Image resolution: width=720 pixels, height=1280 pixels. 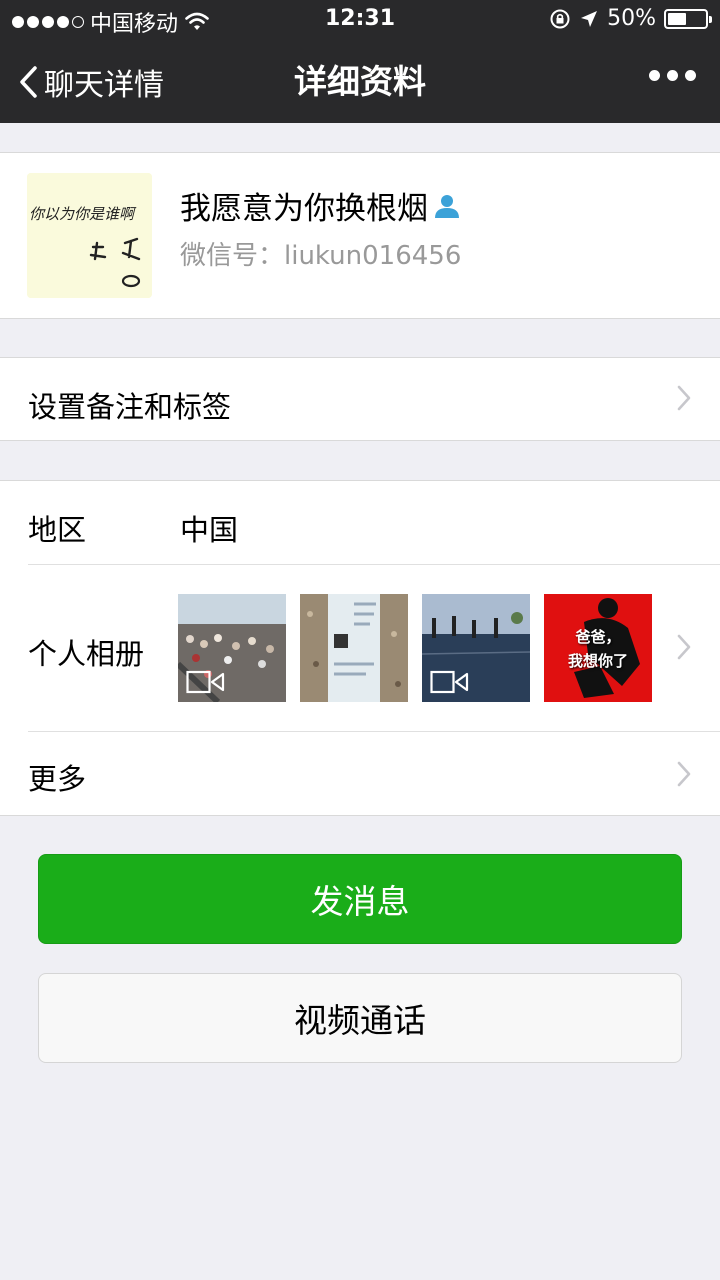 What do you see at coordinates (360, 399) in the screenshot?
I see `set-remark-row: 设置备注和标签` at bounding box center [360, 399].